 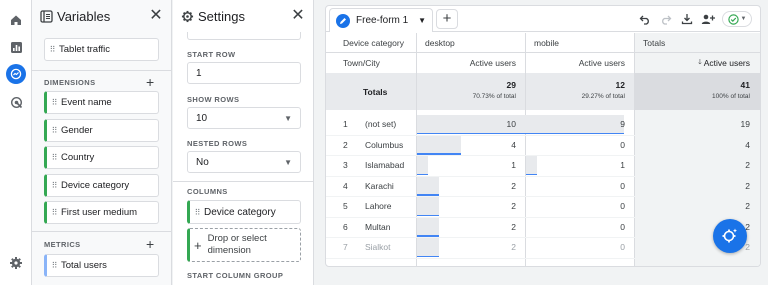 I want to click on share-user-icon, so click(x=708, y=19).